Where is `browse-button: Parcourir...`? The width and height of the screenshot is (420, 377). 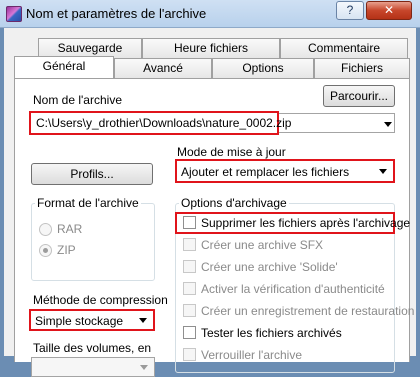 browse-button: Parcourir... is located at coordinates (359, 96).